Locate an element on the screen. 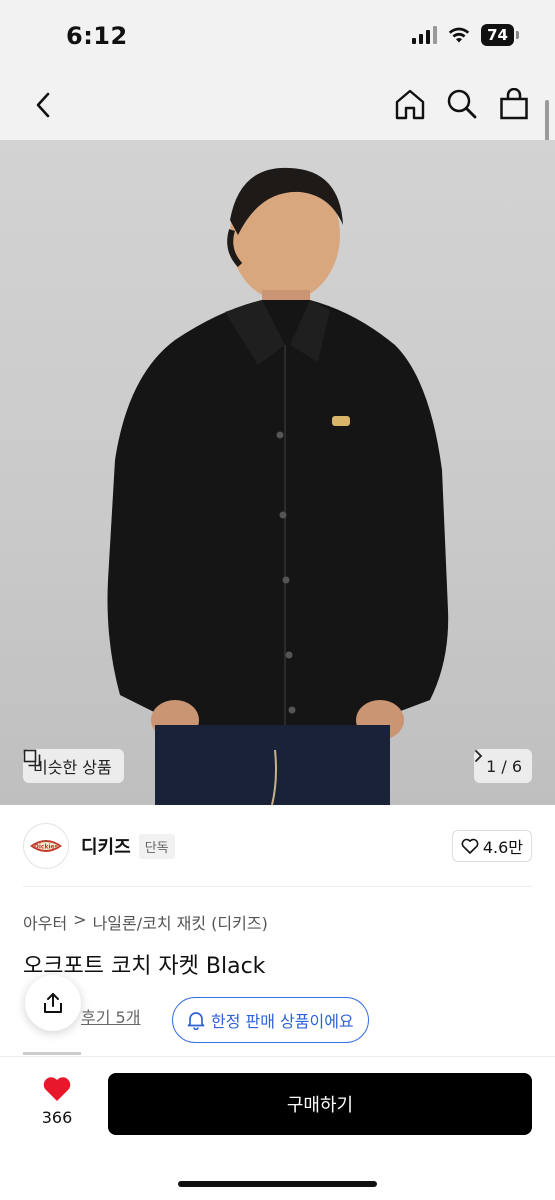 This screenshot has height=1200, width=555. brand-like-button: 4.6만 is located at coordinates (491, 846).